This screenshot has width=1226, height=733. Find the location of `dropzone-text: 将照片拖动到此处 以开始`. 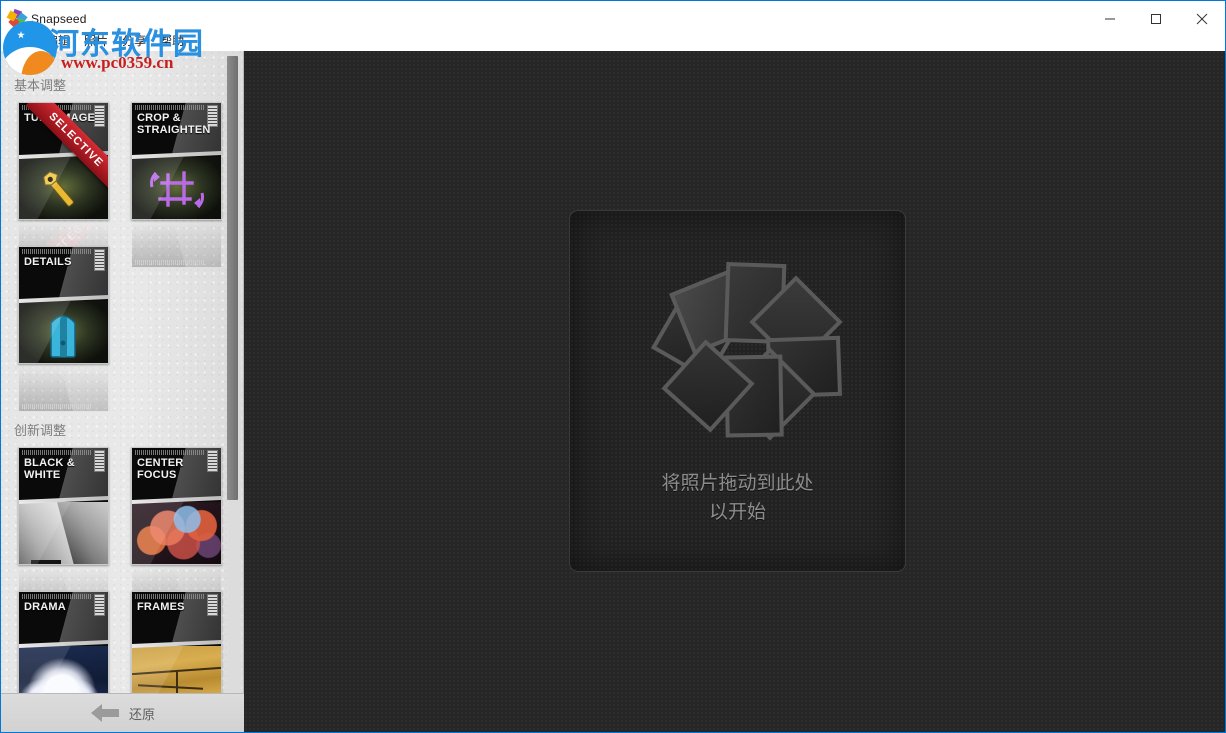

dropzone-text: 将照片拖动到此处 以开始 is located at coordinates (737, 498).